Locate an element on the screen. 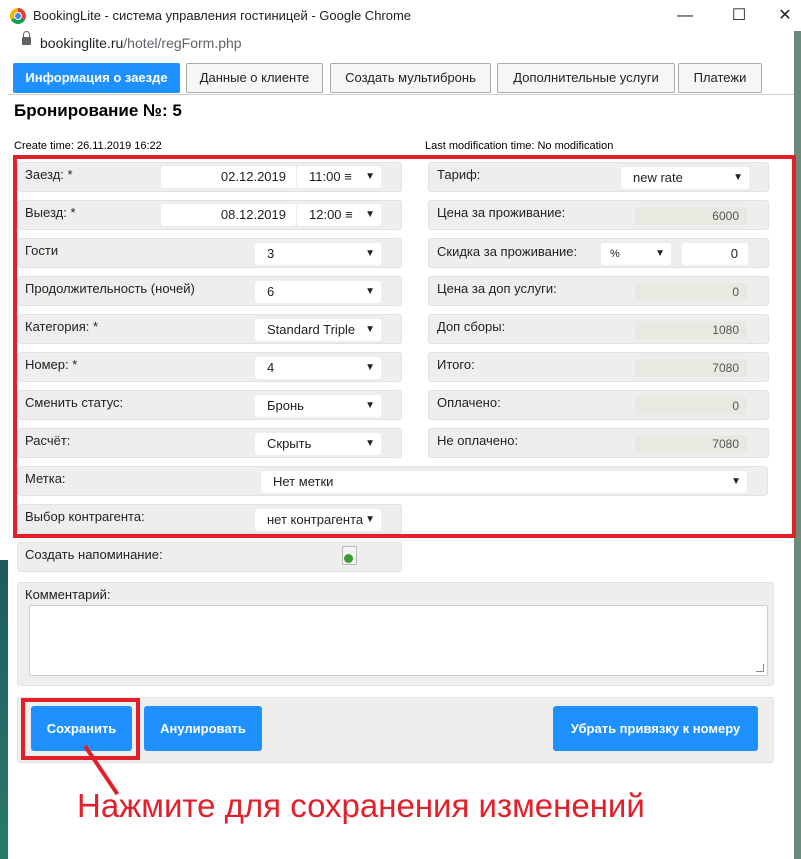 The width and height of the screenshot is (801, 859). url-path: /hotel/regForm.php is located at coordinates (182, 43).